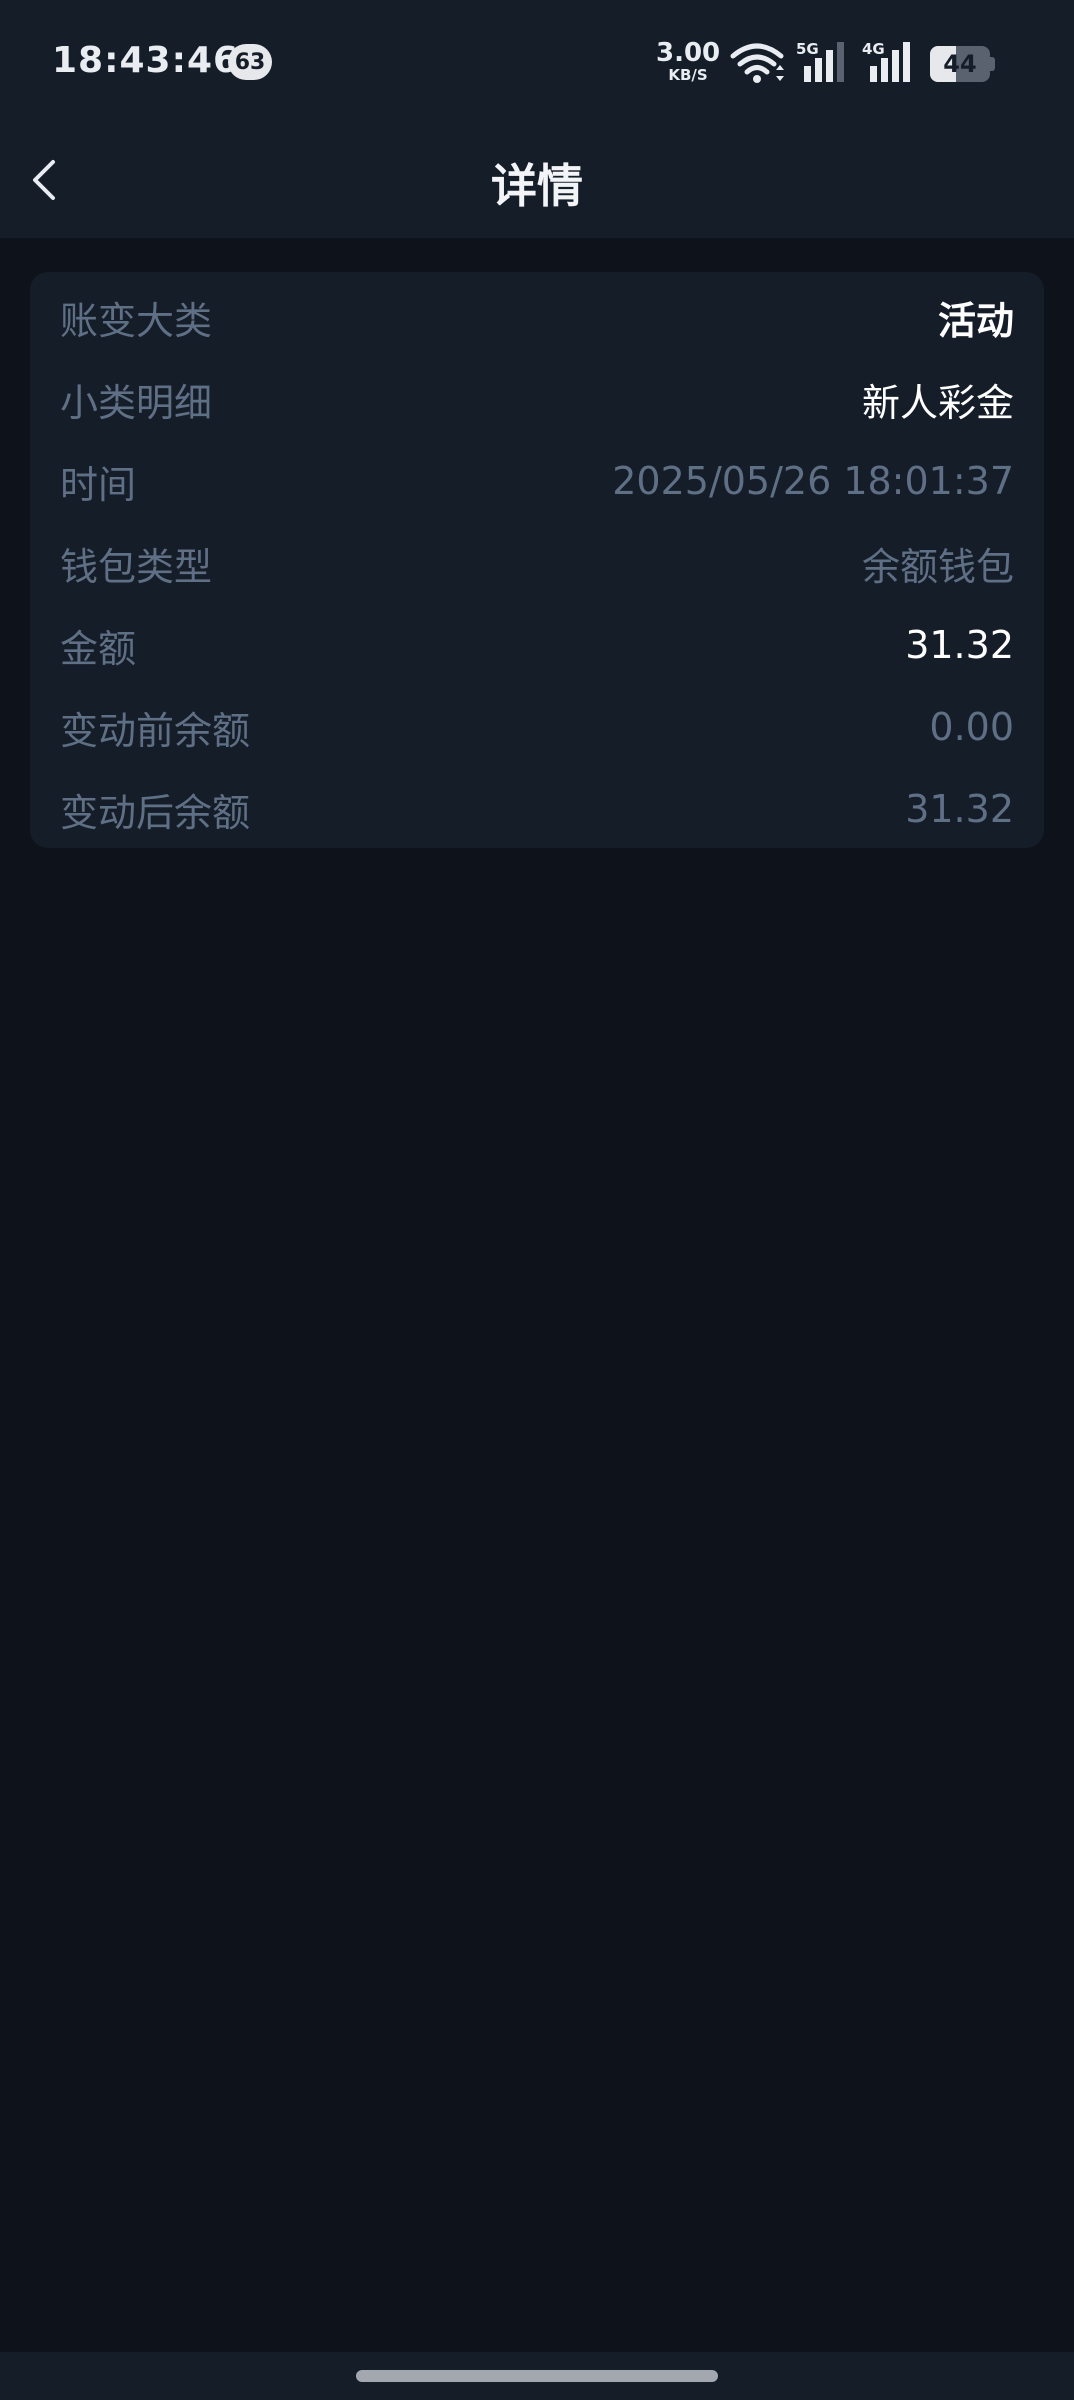  What do you see at coordinates (250, 62) in the screenshot?
I see `notification-count-badge: 63` at bounding box center [250, 62].